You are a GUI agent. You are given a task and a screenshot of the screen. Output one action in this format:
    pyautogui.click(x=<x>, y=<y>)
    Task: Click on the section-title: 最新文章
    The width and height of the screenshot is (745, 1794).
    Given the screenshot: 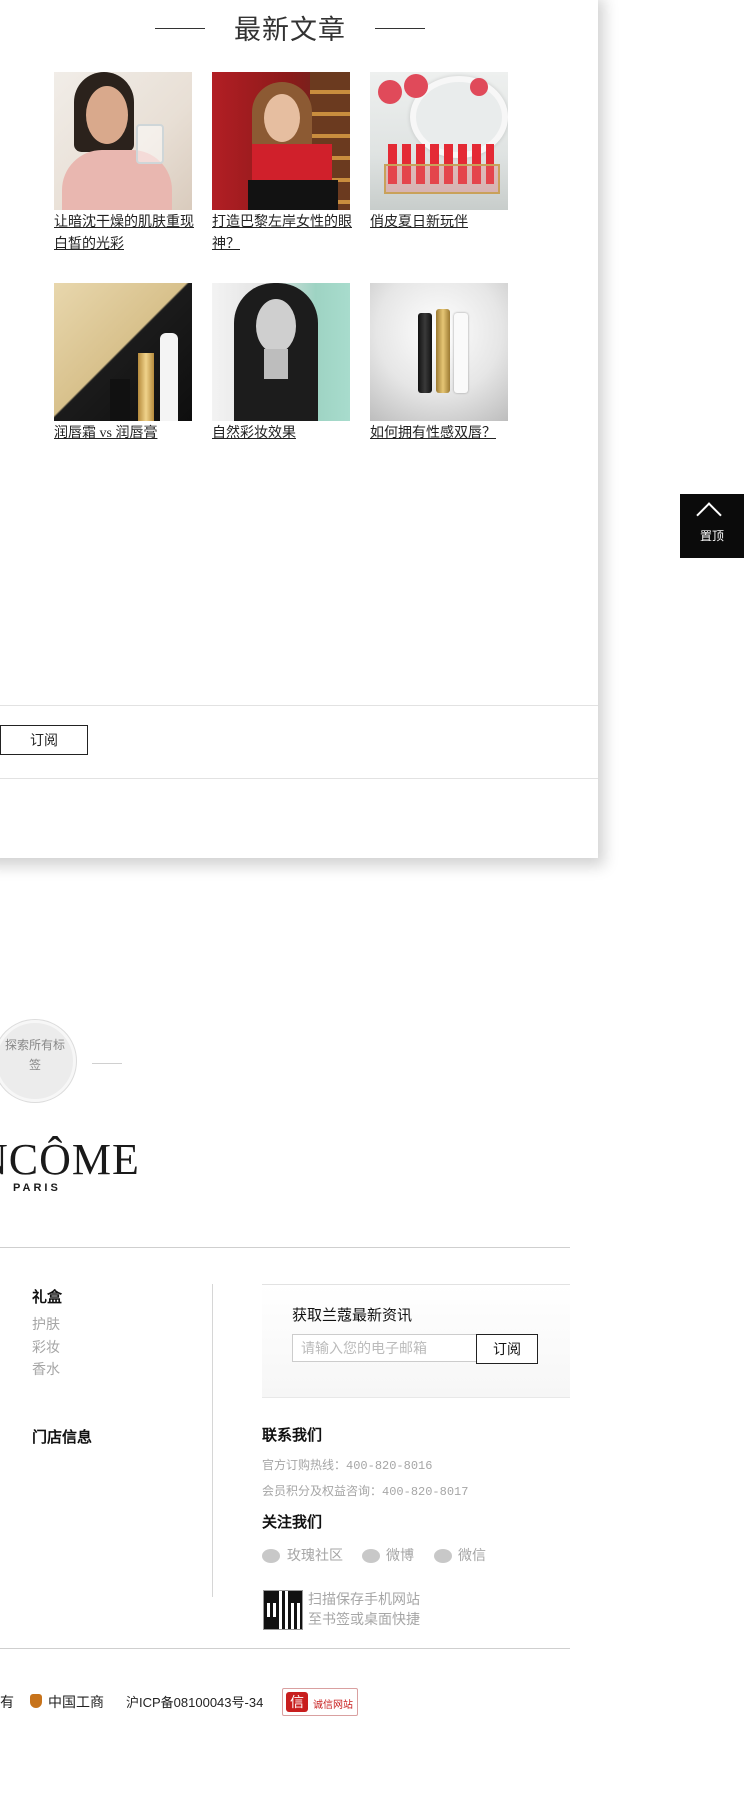 What is the action you would take?
    pyautogui.click(x=290, y=28)
    